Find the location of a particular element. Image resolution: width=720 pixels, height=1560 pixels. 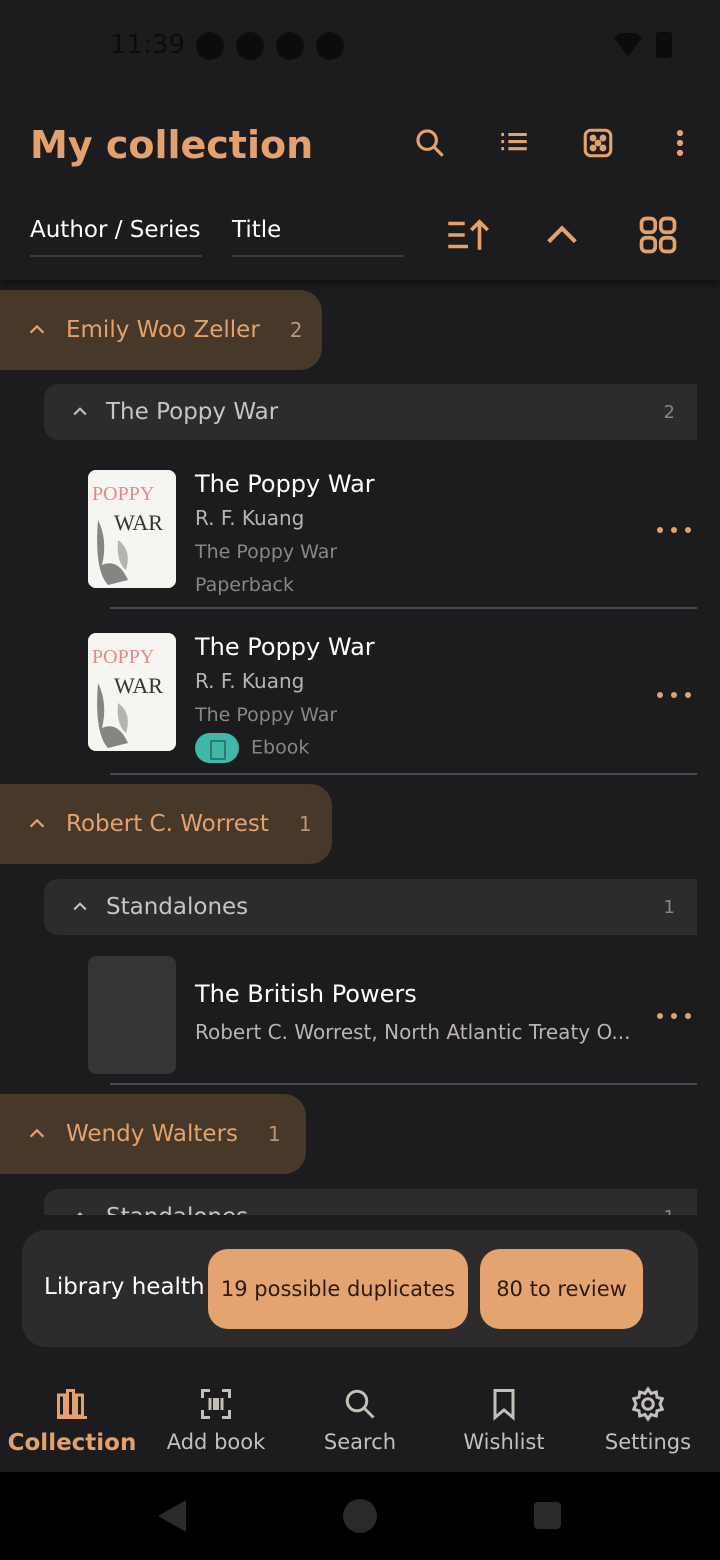

nav-settings-label: Settings is located at coordinates (648, 1442).